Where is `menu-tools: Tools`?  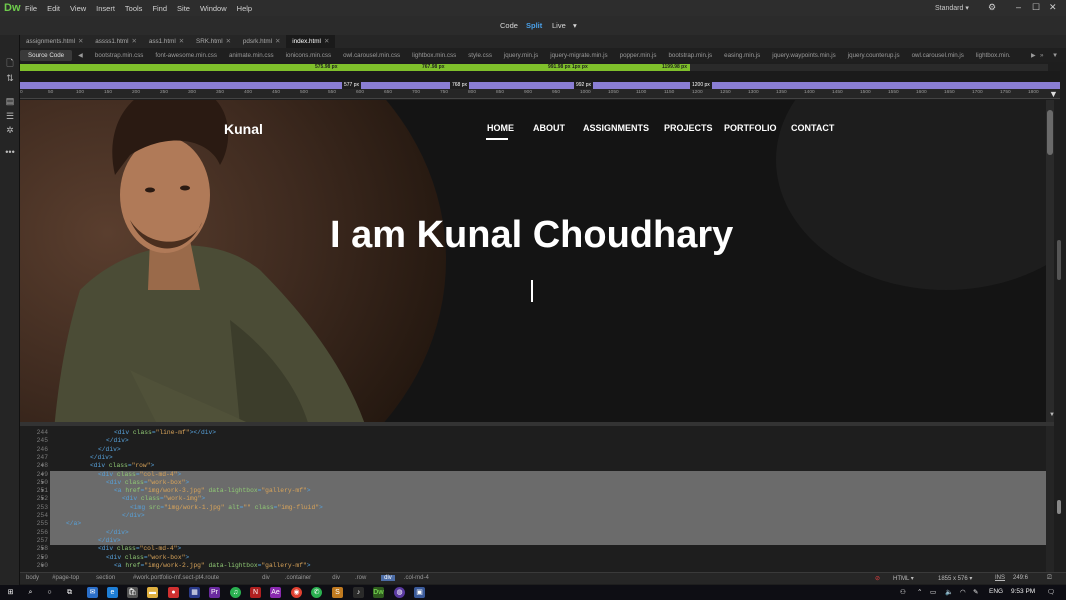
menu-tools: Tools is located at coordinates (134, 8).